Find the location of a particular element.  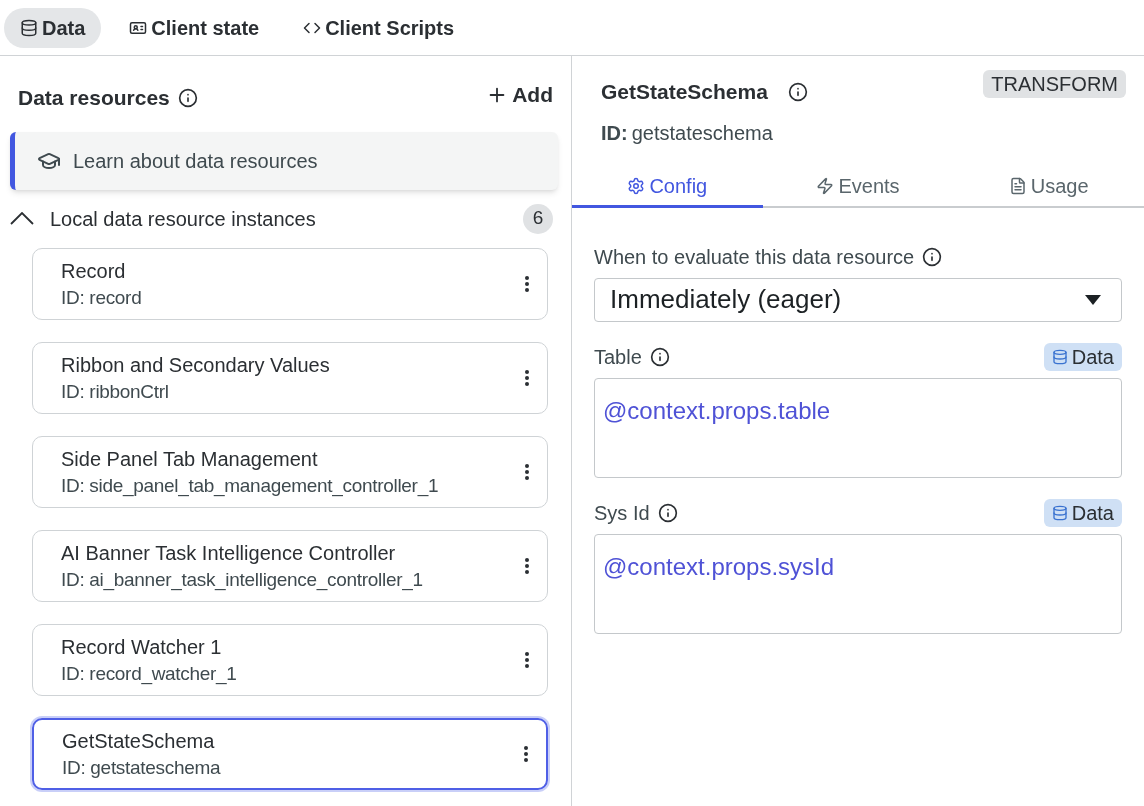

resource-card: GetStateSchema ID: getstateschema is located at coordinates (290, 753).